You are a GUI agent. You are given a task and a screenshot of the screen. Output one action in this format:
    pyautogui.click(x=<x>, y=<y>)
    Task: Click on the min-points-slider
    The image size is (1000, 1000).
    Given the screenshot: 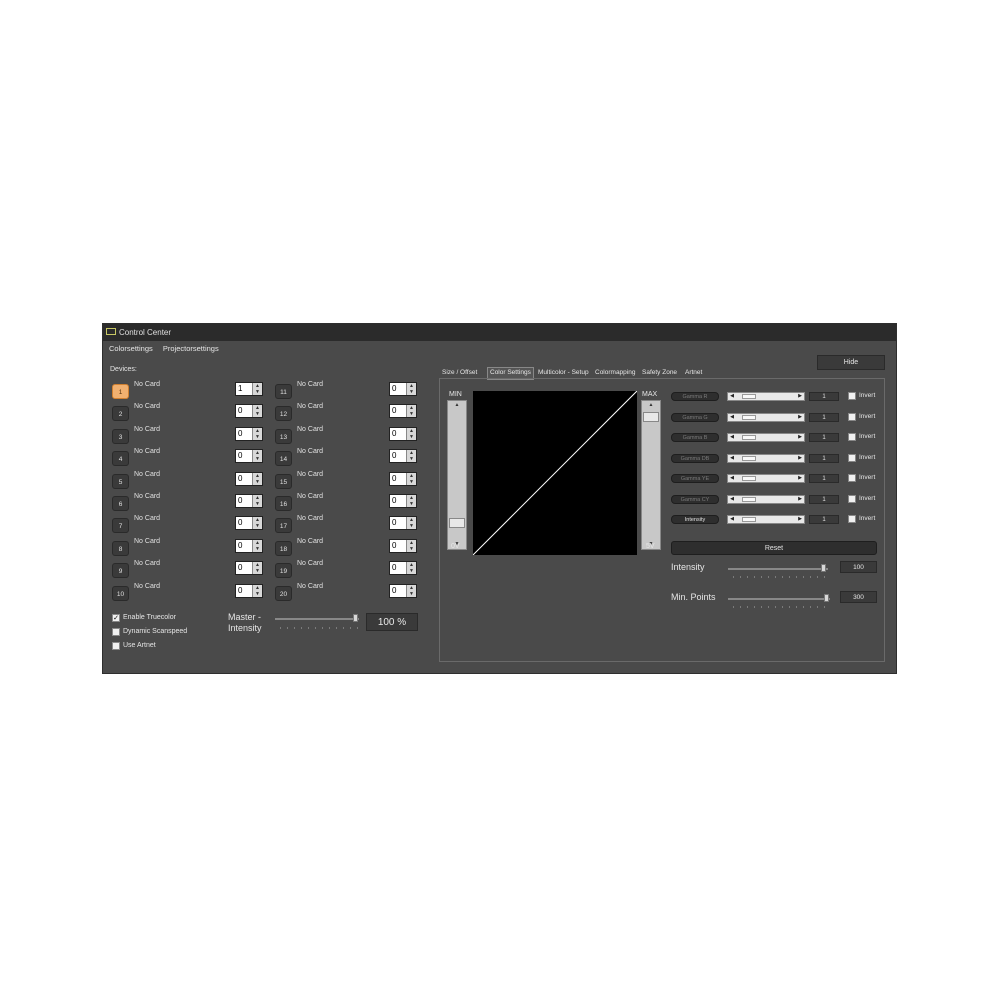 What is the action you would take?
    pyautogui.click(x=779, y=599)
    